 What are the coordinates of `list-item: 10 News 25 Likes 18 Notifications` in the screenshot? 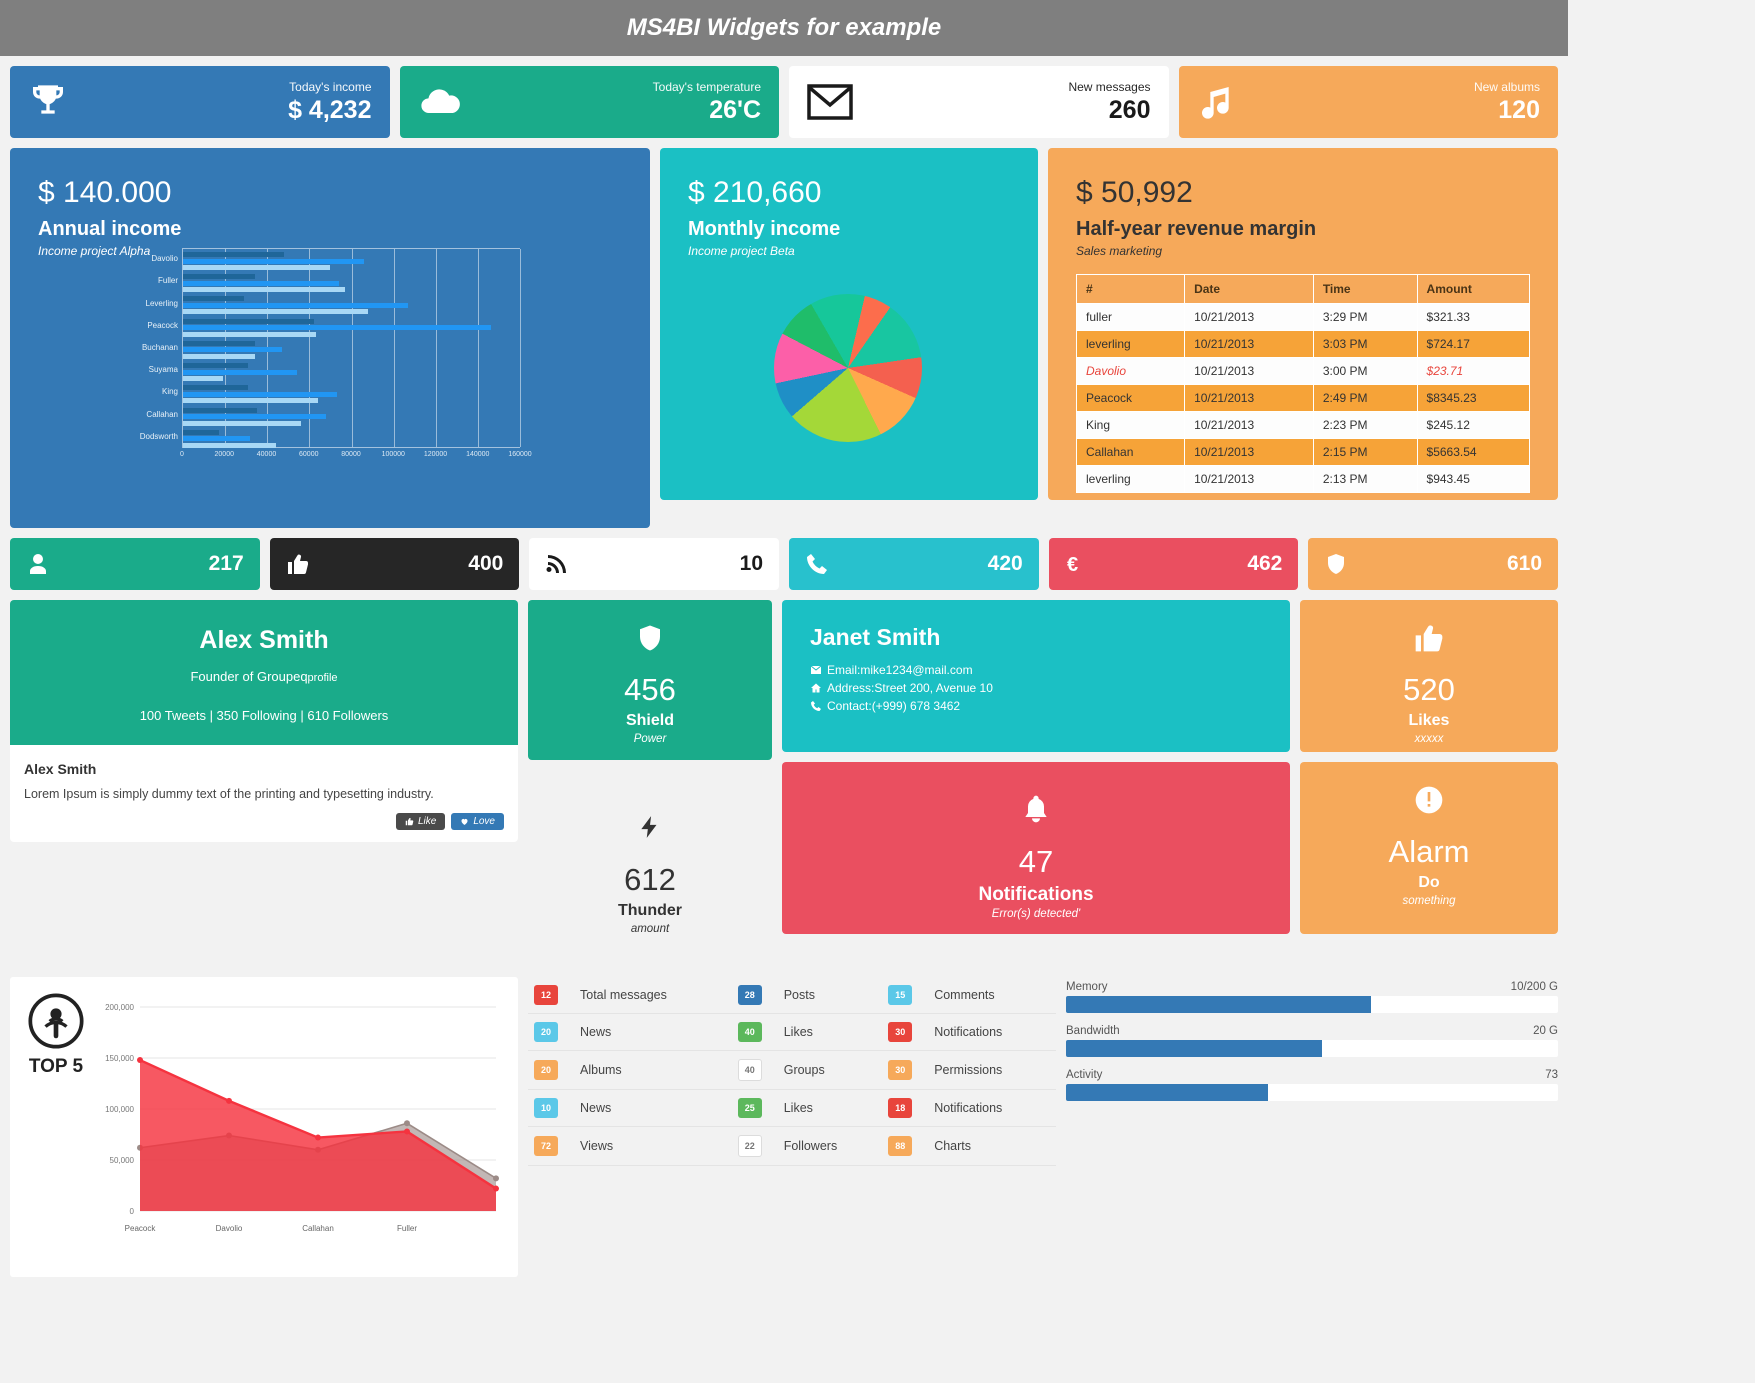 It's located at (792, 1108).